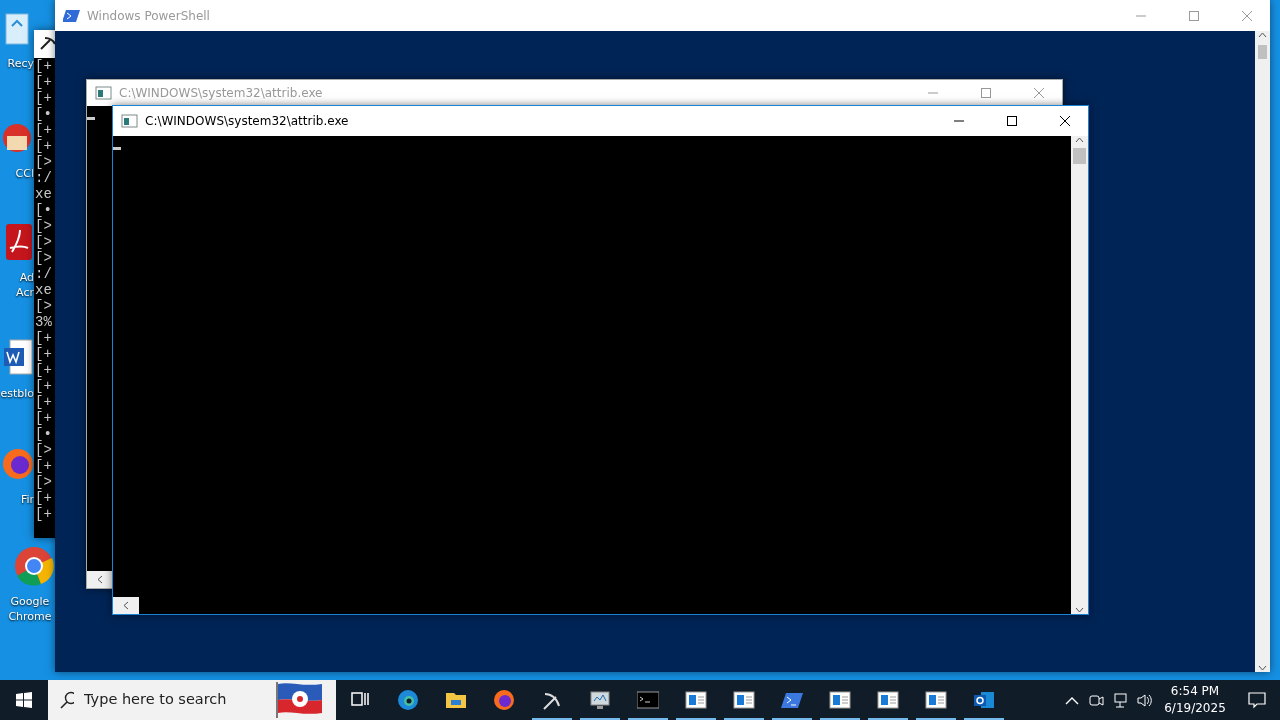  I want to click on speech-bubble-icon, so click(1257, 700).